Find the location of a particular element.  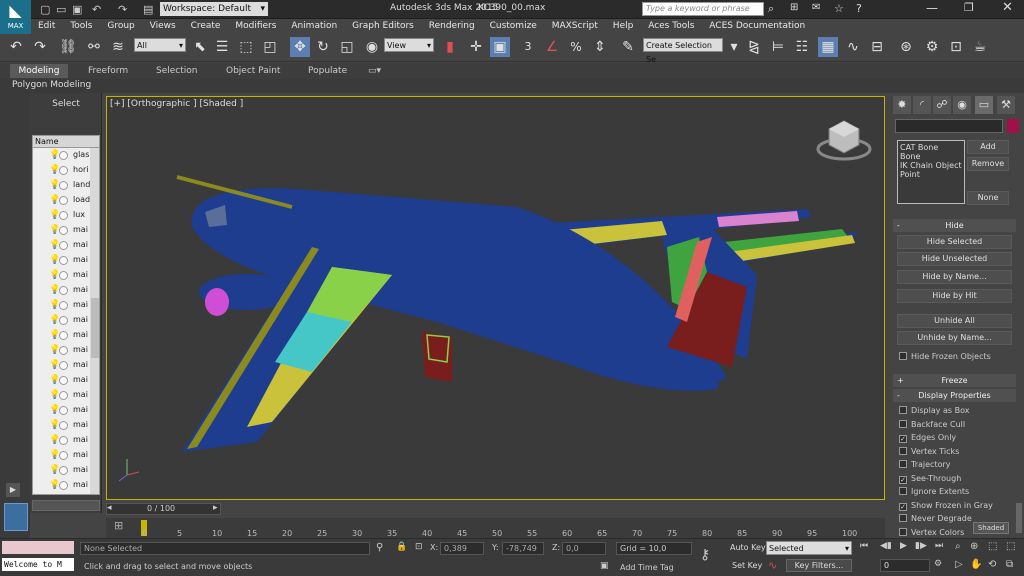

scrollbar-thumb is located at coordinates (95, 328).